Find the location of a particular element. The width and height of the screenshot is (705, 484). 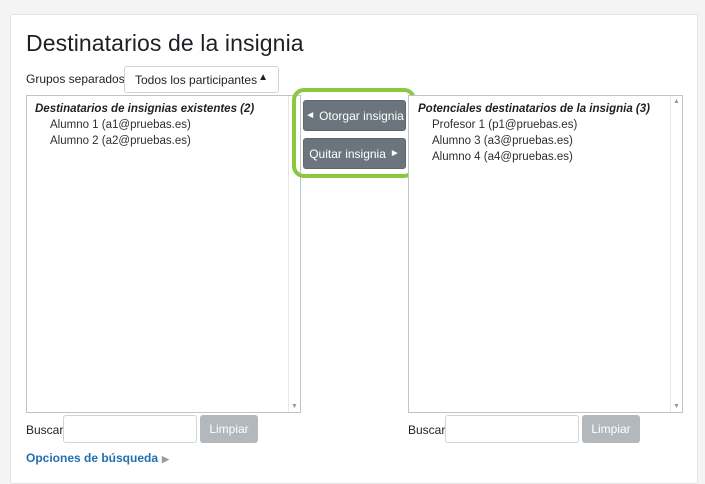

groups-select: Todos los participantes ▲ is located at coordinates (201, 79).